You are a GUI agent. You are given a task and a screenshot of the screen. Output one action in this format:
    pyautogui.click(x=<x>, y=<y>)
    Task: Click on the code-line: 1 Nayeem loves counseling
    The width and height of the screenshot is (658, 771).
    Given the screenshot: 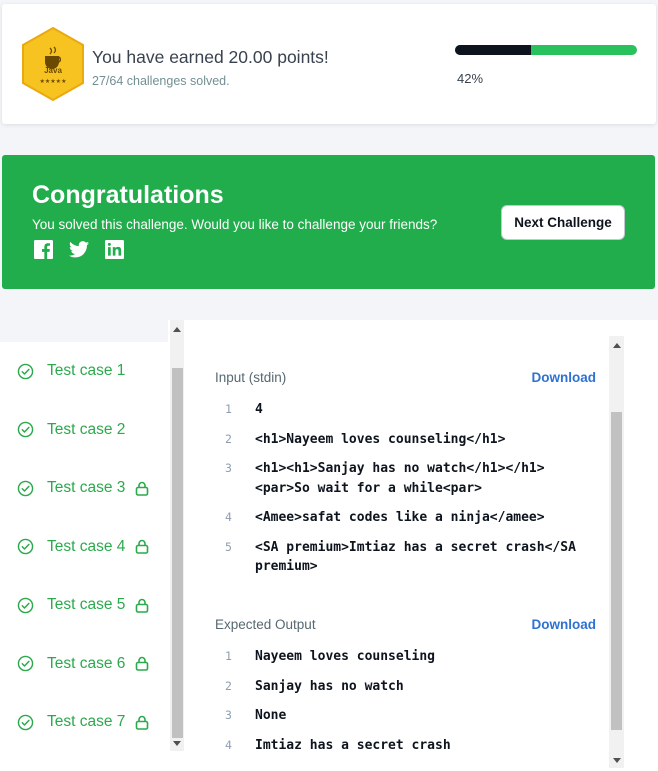 What is the action you would take?
    pyautogui.click(x=405, y=657)
    